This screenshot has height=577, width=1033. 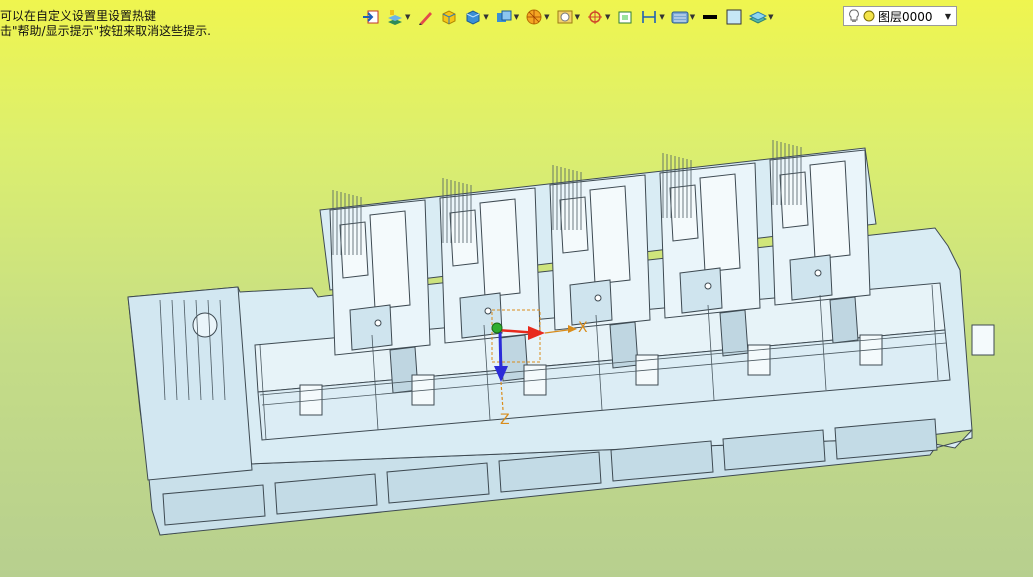 What do you see at coordinates (190, 383) in the screenshot?
I see `left-loader` at bounding box center [190, 383].